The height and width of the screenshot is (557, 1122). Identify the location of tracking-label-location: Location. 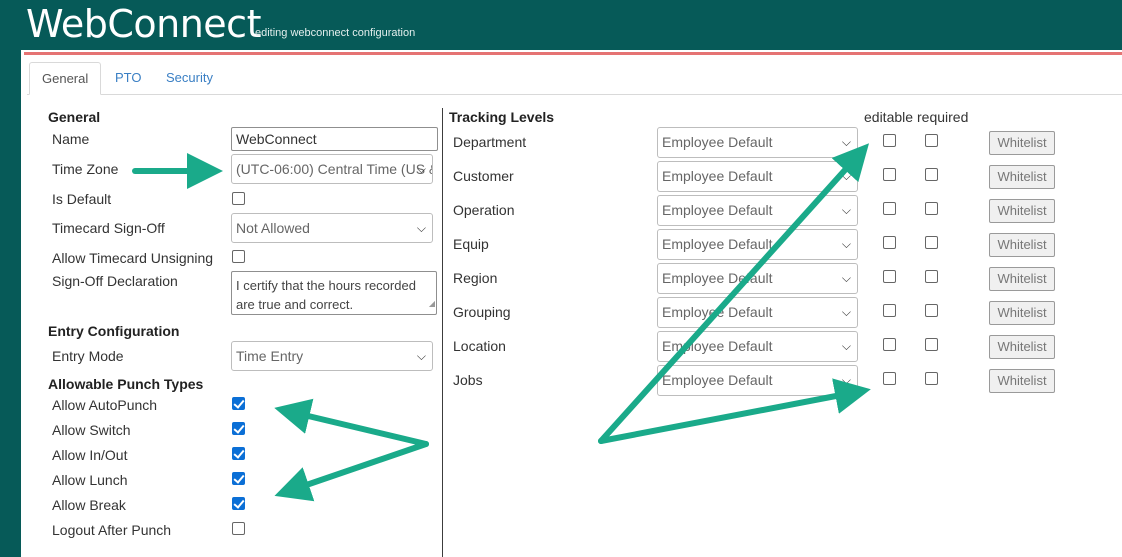
(479, 346).